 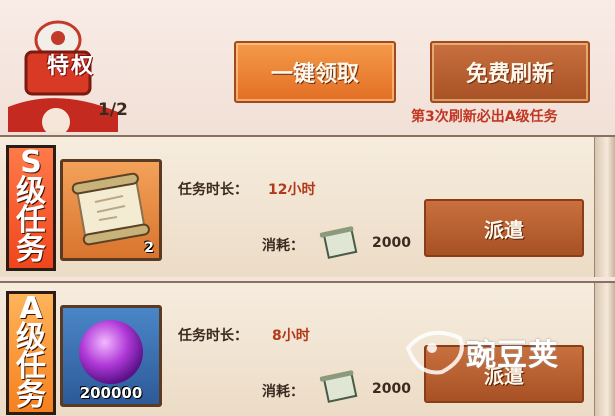 I want to click on rank-tag: S 级 任 务, so click(x=31, y=208).